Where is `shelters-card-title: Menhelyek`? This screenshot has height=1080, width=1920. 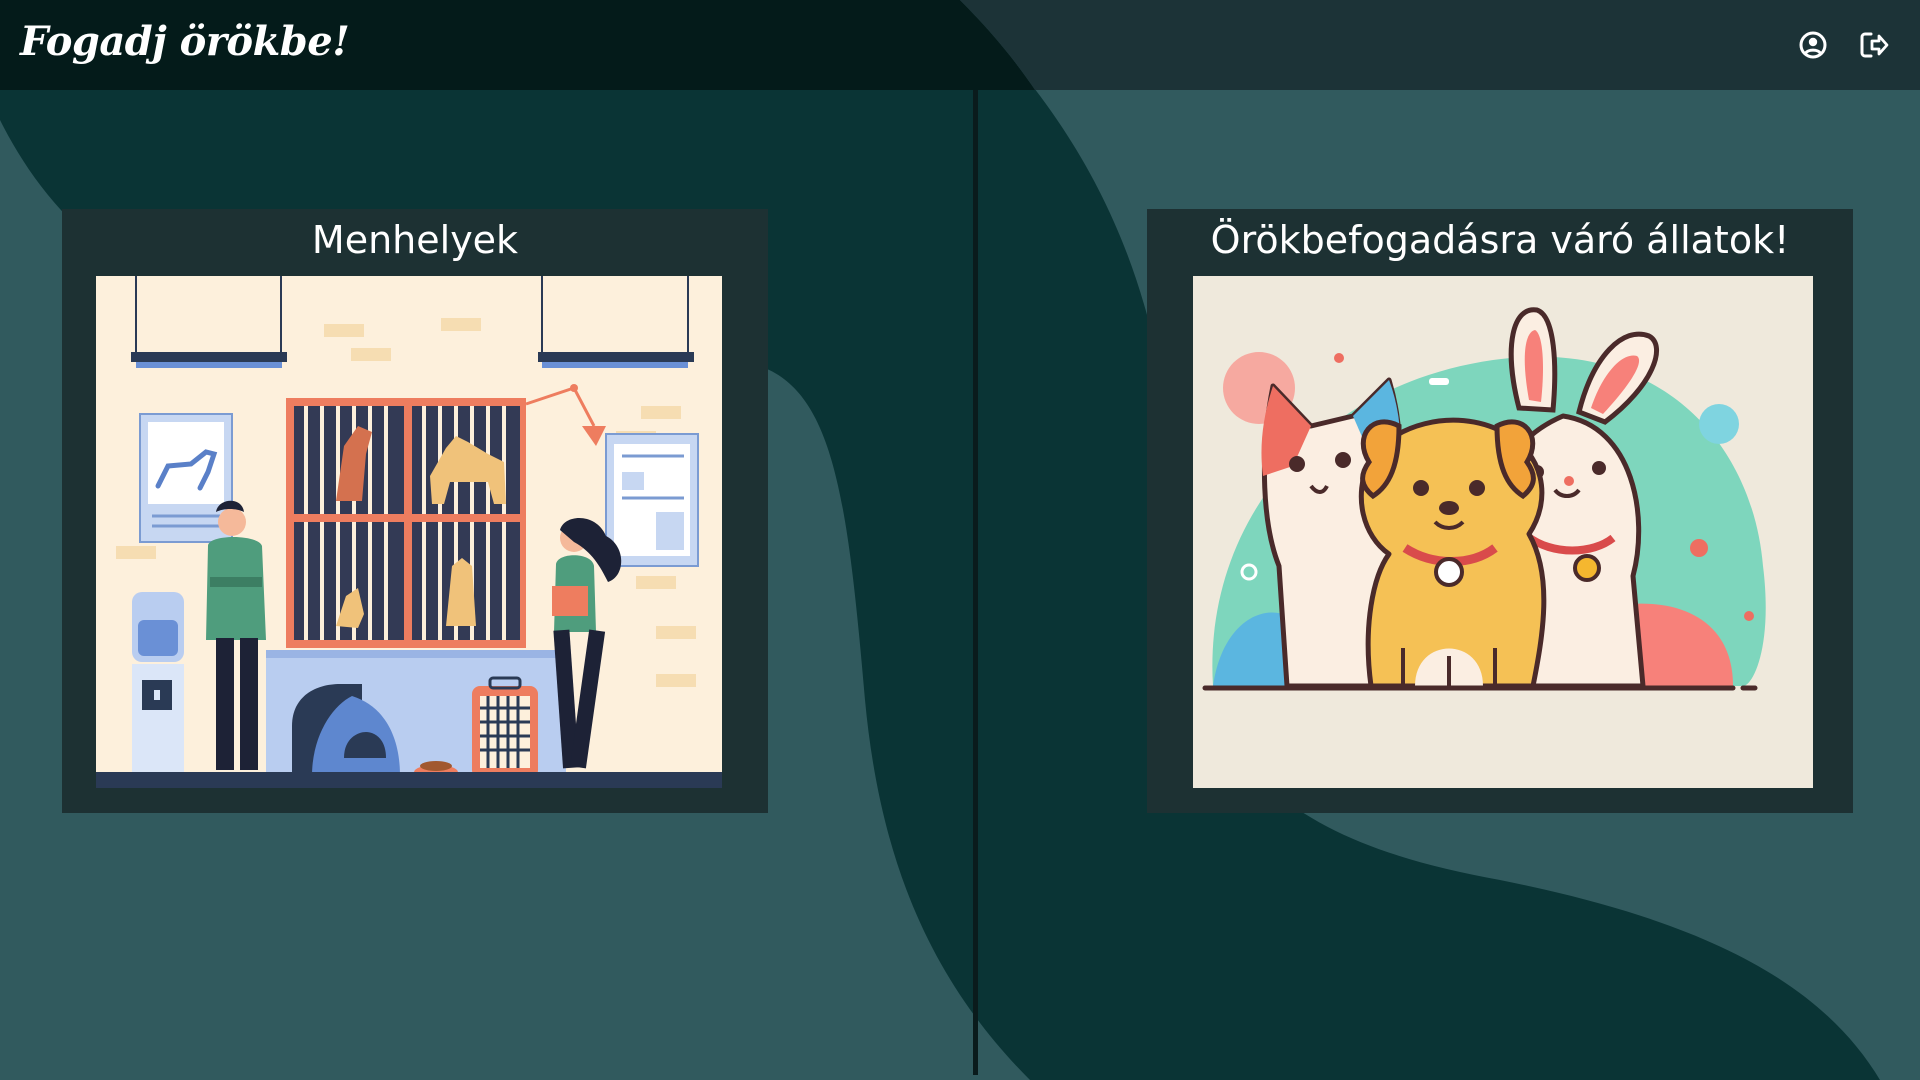 shelters-card-title: Menhelyek is located at coordinates (415, 240).